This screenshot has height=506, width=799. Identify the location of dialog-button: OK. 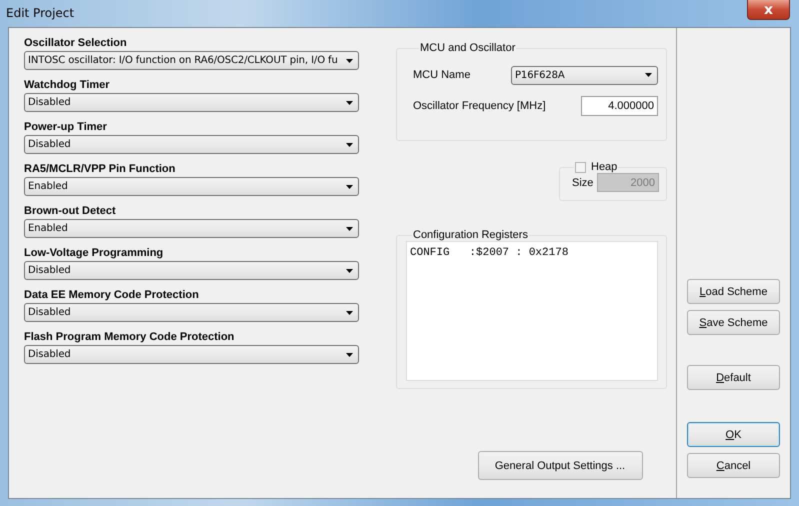
(733, 434).